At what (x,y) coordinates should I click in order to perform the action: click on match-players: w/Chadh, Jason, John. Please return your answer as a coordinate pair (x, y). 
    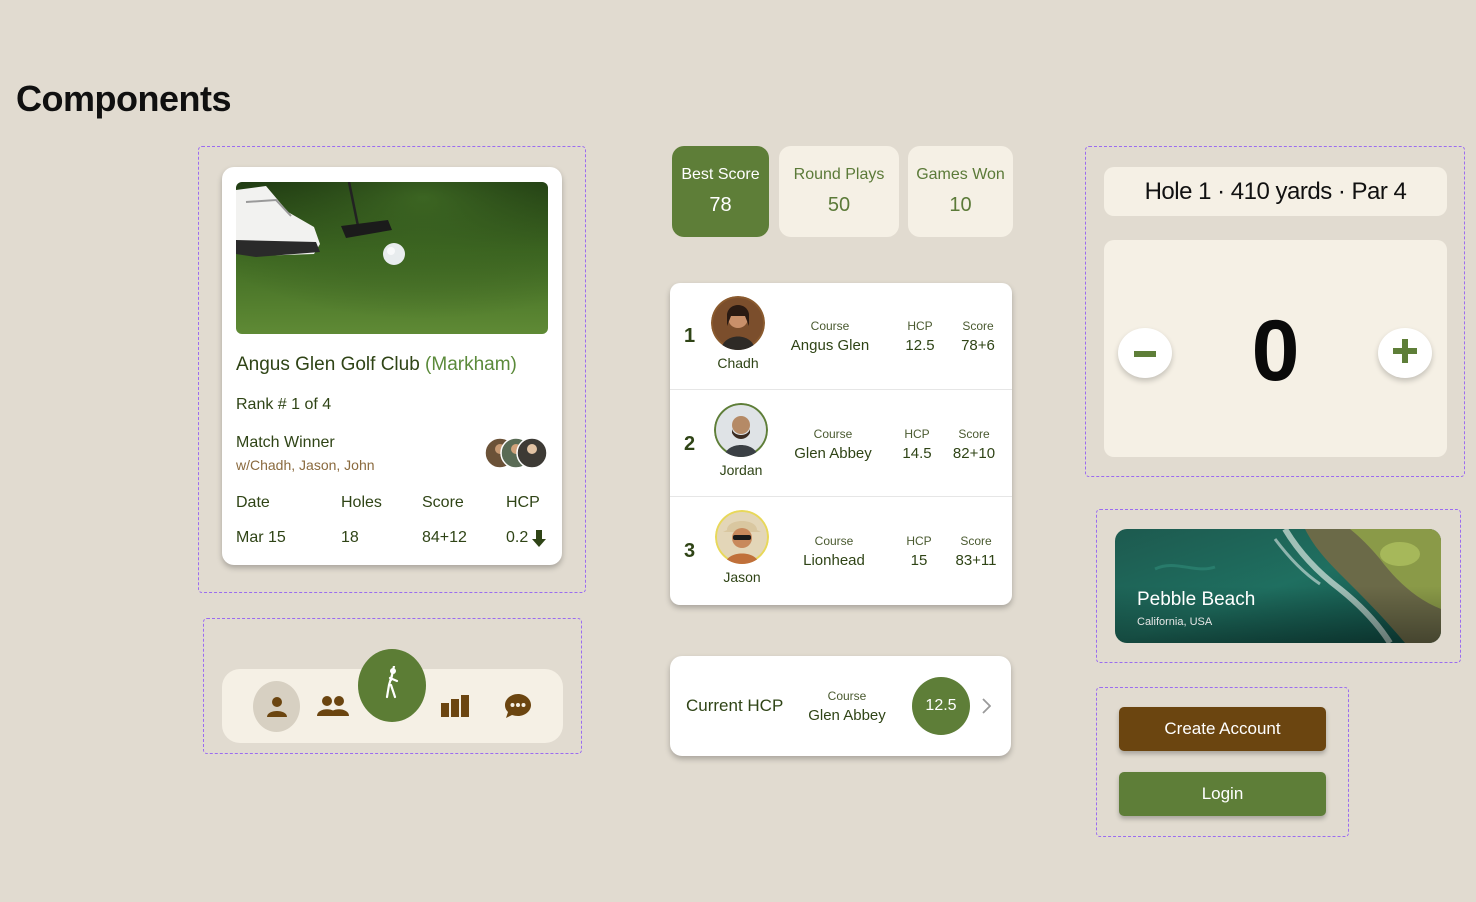
    Looking at the image, I should click on (305, 465).